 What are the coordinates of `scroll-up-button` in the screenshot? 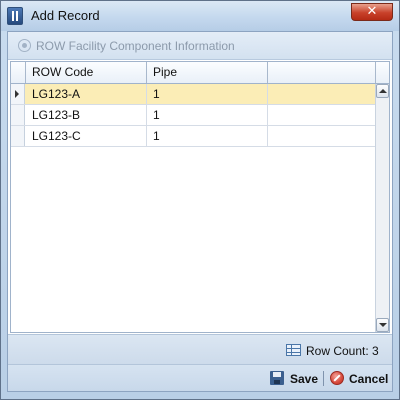 It's located at (382, 91).